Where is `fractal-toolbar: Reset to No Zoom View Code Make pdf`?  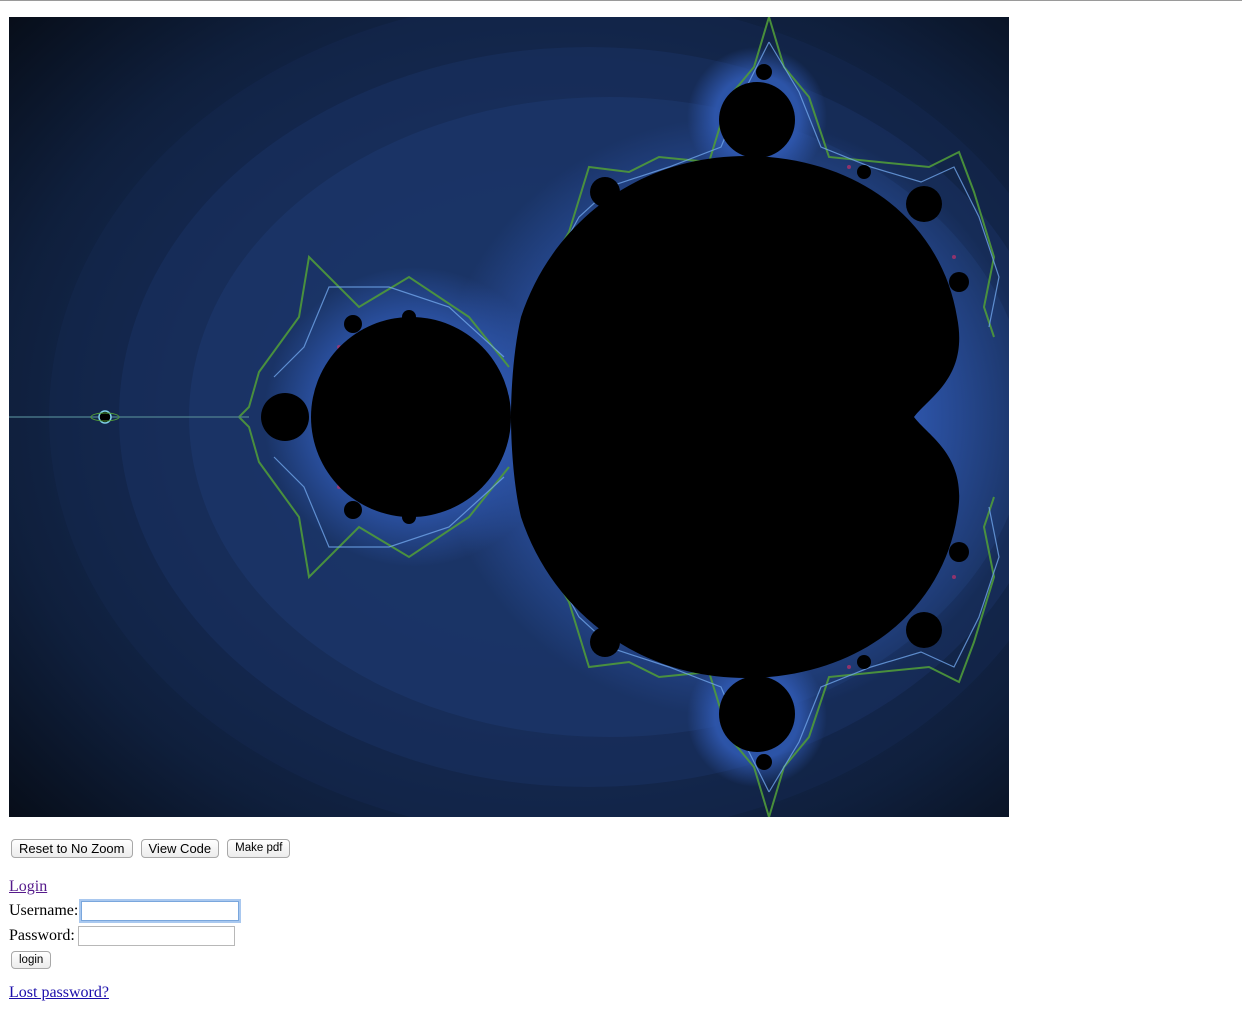
fractal-toolbar: Reset to No Zoom View Code Make pdf is located at coordinates (151, 848).